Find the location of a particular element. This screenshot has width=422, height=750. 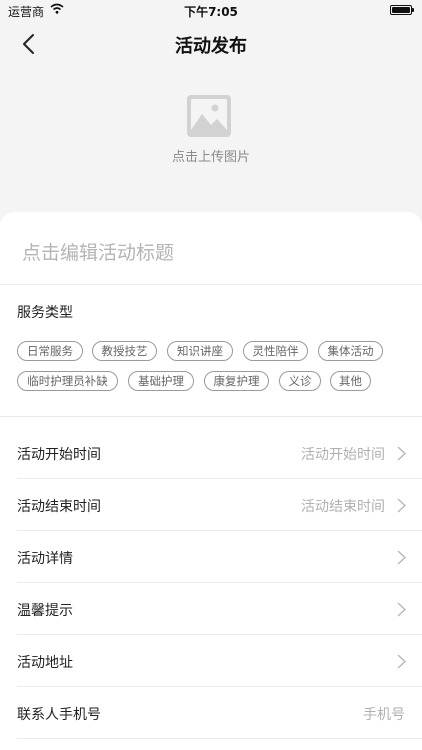

status-bar: 运营商 下午7:05 is located at coordinates (211, 11).